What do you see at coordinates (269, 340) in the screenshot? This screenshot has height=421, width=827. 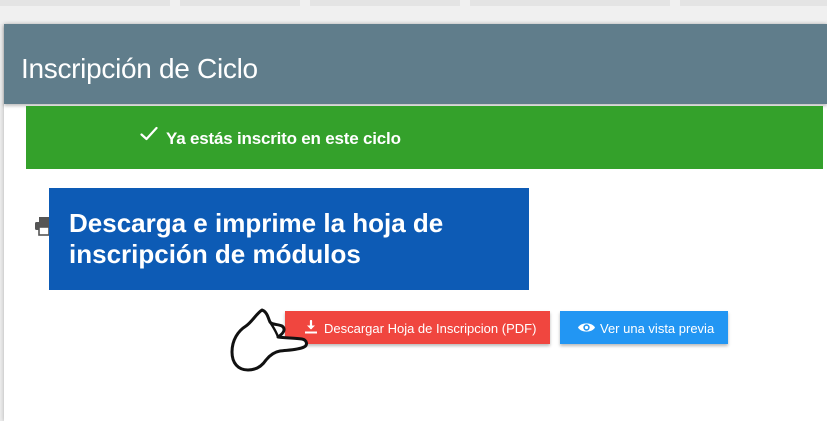 I see `hand-pointer-icon` at bounding box center [269, 340].